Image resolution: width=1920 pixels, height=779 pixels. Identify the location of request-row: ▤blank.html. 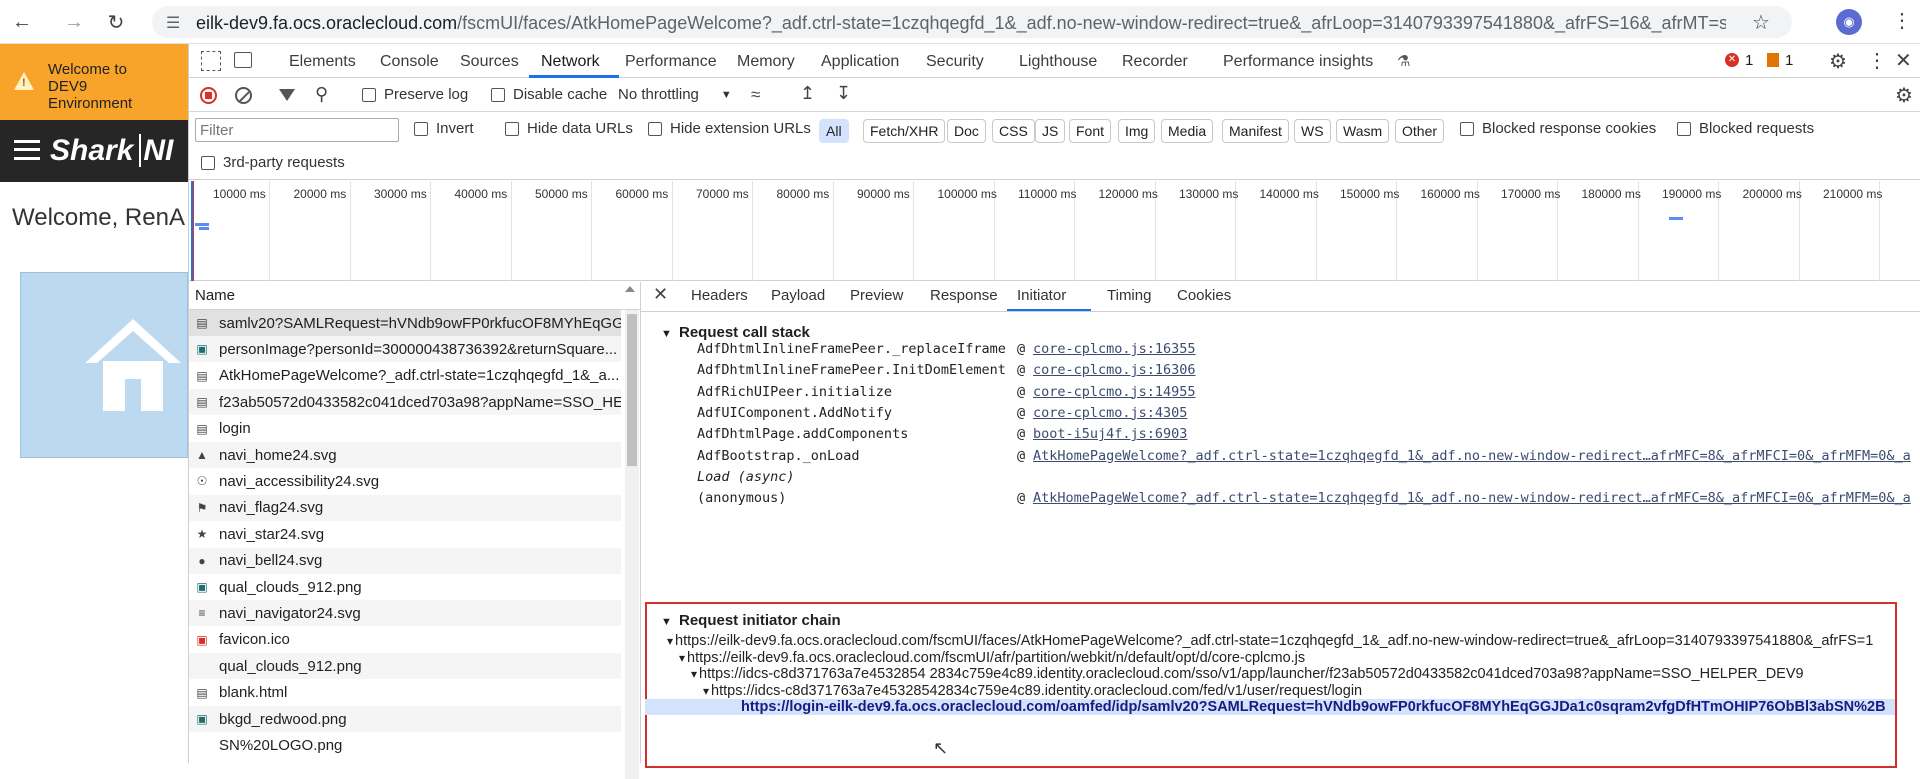
(405, 693).